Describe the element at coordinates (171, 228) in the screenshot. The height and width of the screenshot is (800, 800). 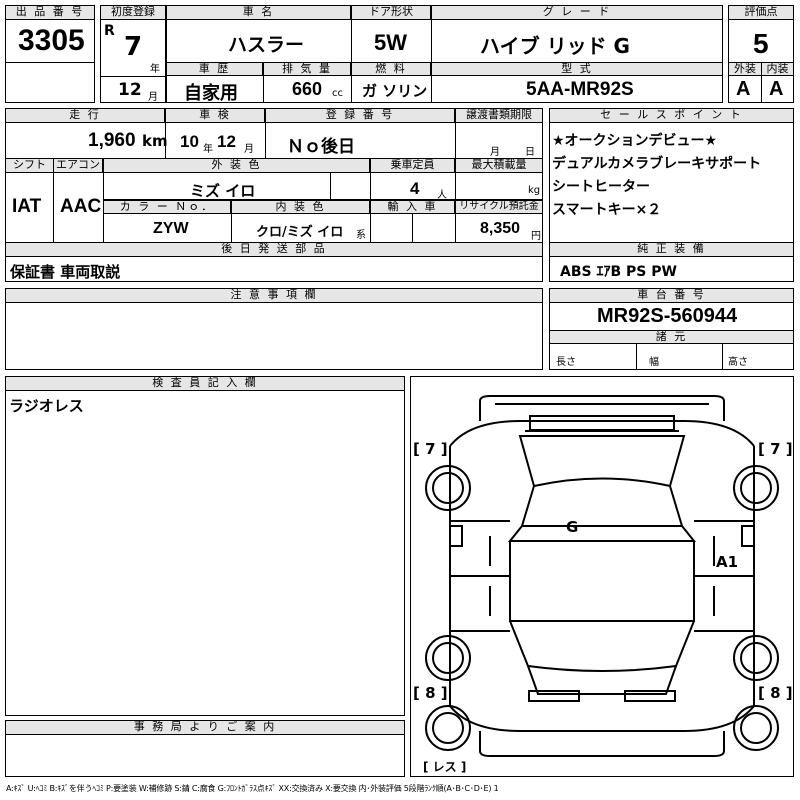
I see `color-no: ZYW` at that location.